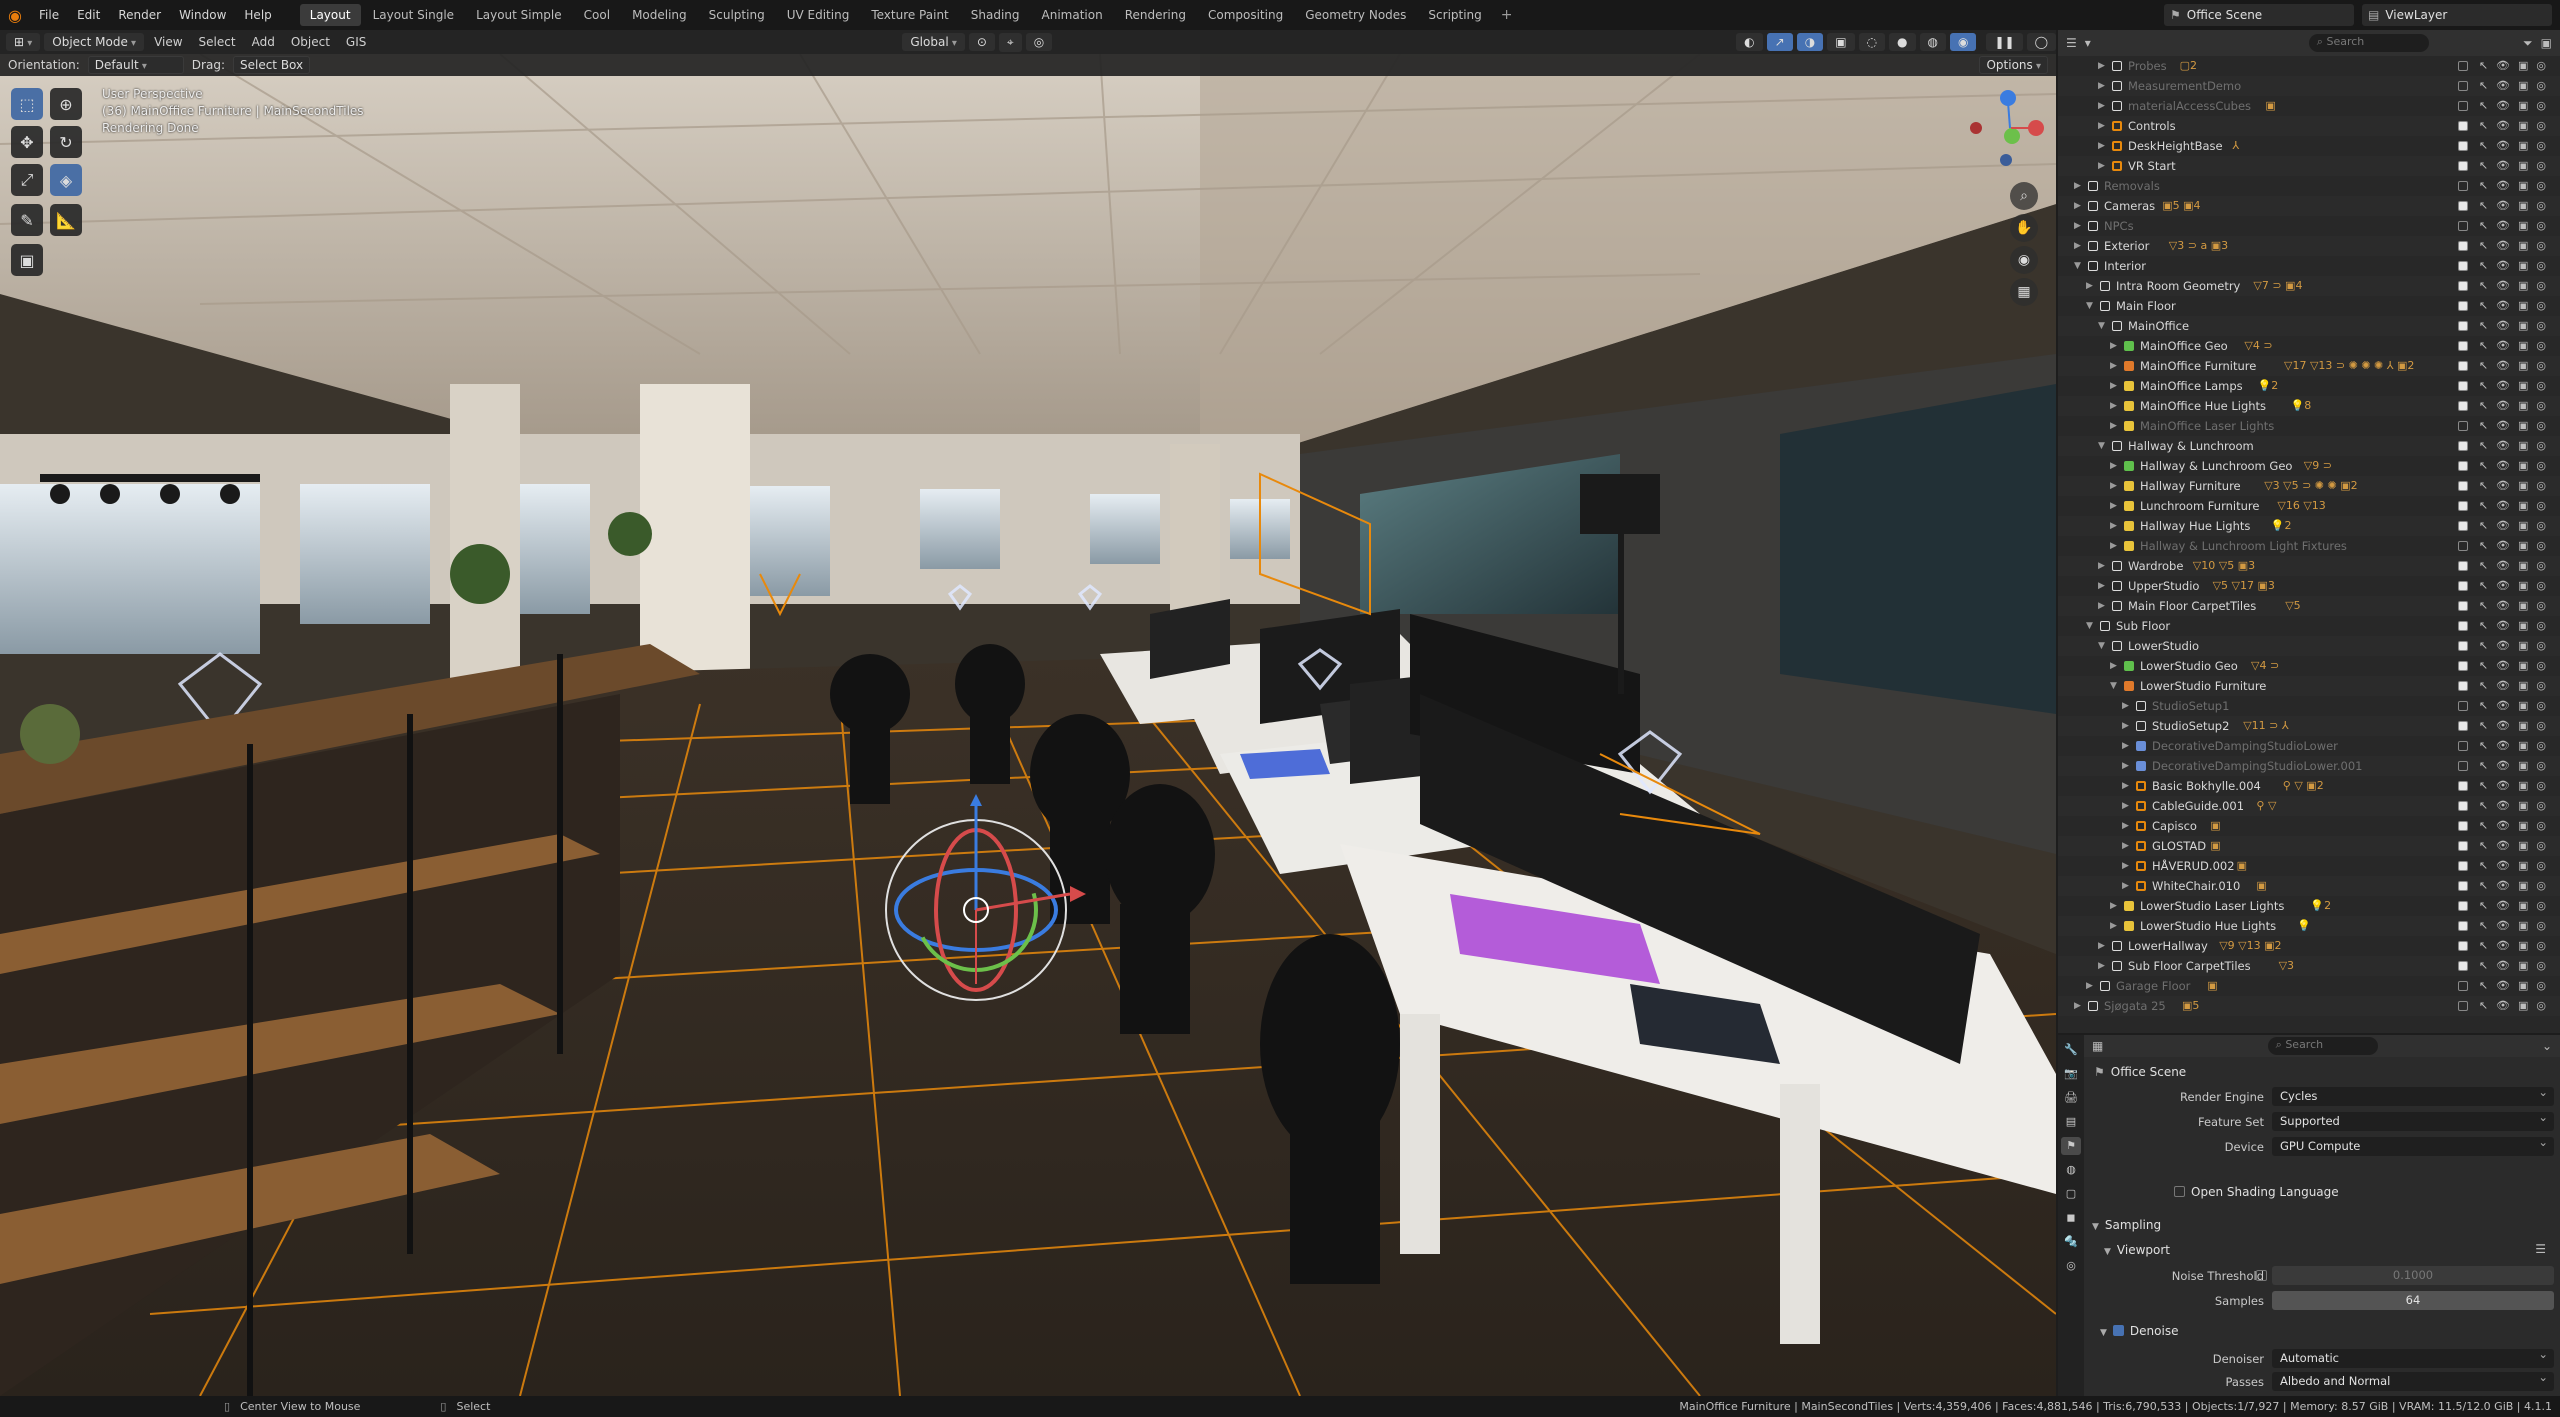 The image size is (2560, 1417). What do you see at coordinates (981, 42) in the screenshot?
I see `pivot-icon: ⊙` at bounding box center [981, 42].